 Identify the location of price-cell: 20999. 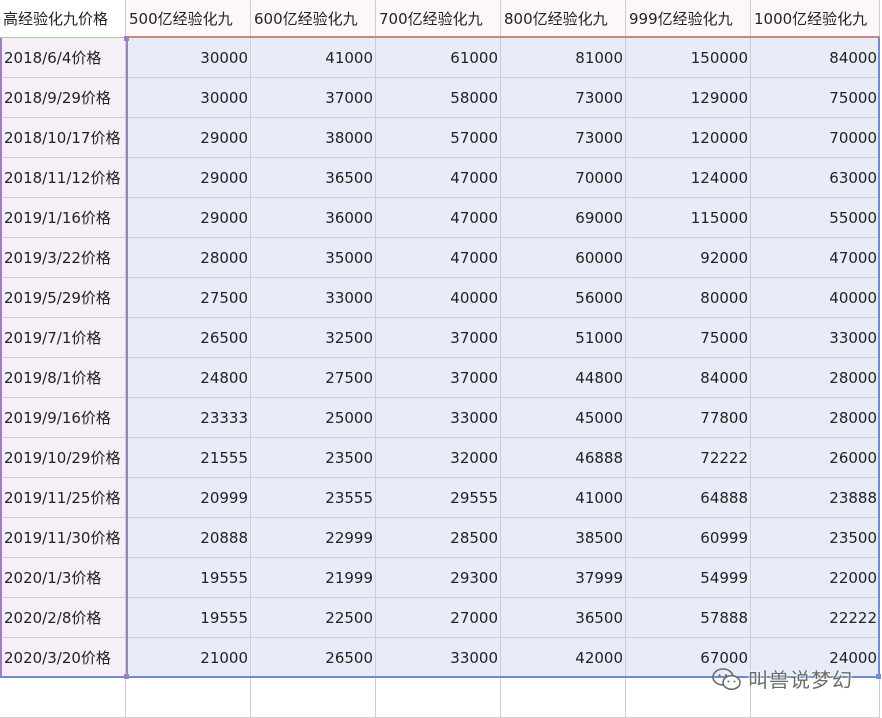
(188, 498).